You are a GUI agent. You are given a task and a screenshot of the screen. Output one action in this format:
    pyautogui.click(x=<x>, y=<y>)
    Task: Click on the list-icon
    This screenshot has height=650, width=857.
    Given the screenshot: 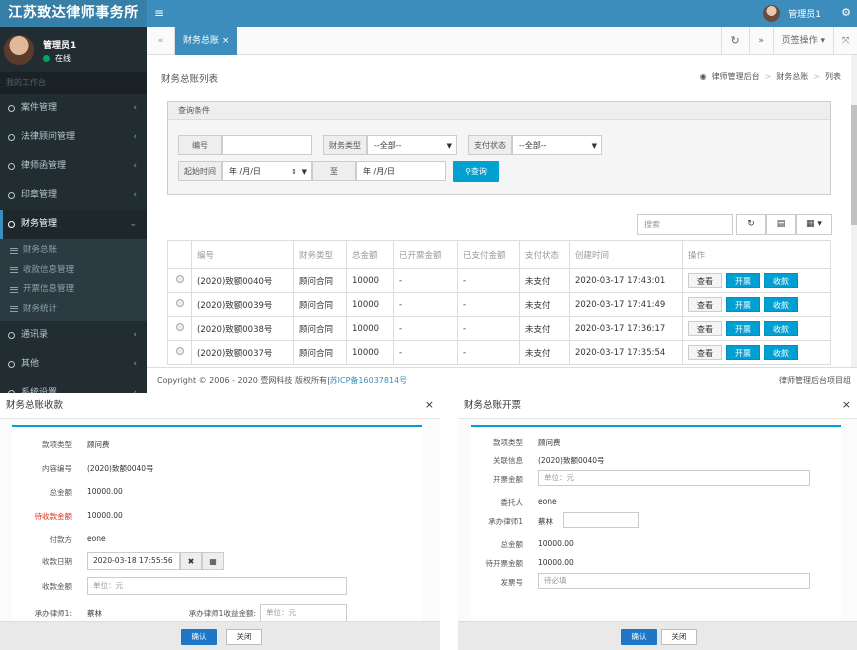 What is the action you would take?
    pyautogui.click(x=14, y=309)
    